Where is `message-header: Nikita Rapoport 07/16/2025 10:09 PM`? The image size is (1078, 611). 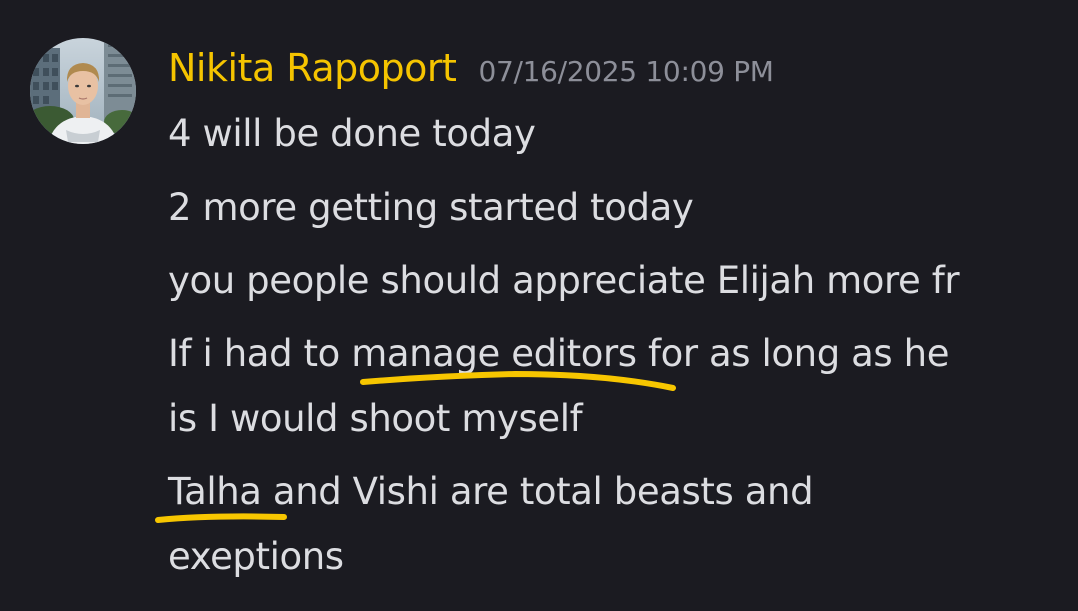
message-header: Nikita Rapoport 07/16/2025 10:09 PM is located at coordinates (471, 74).